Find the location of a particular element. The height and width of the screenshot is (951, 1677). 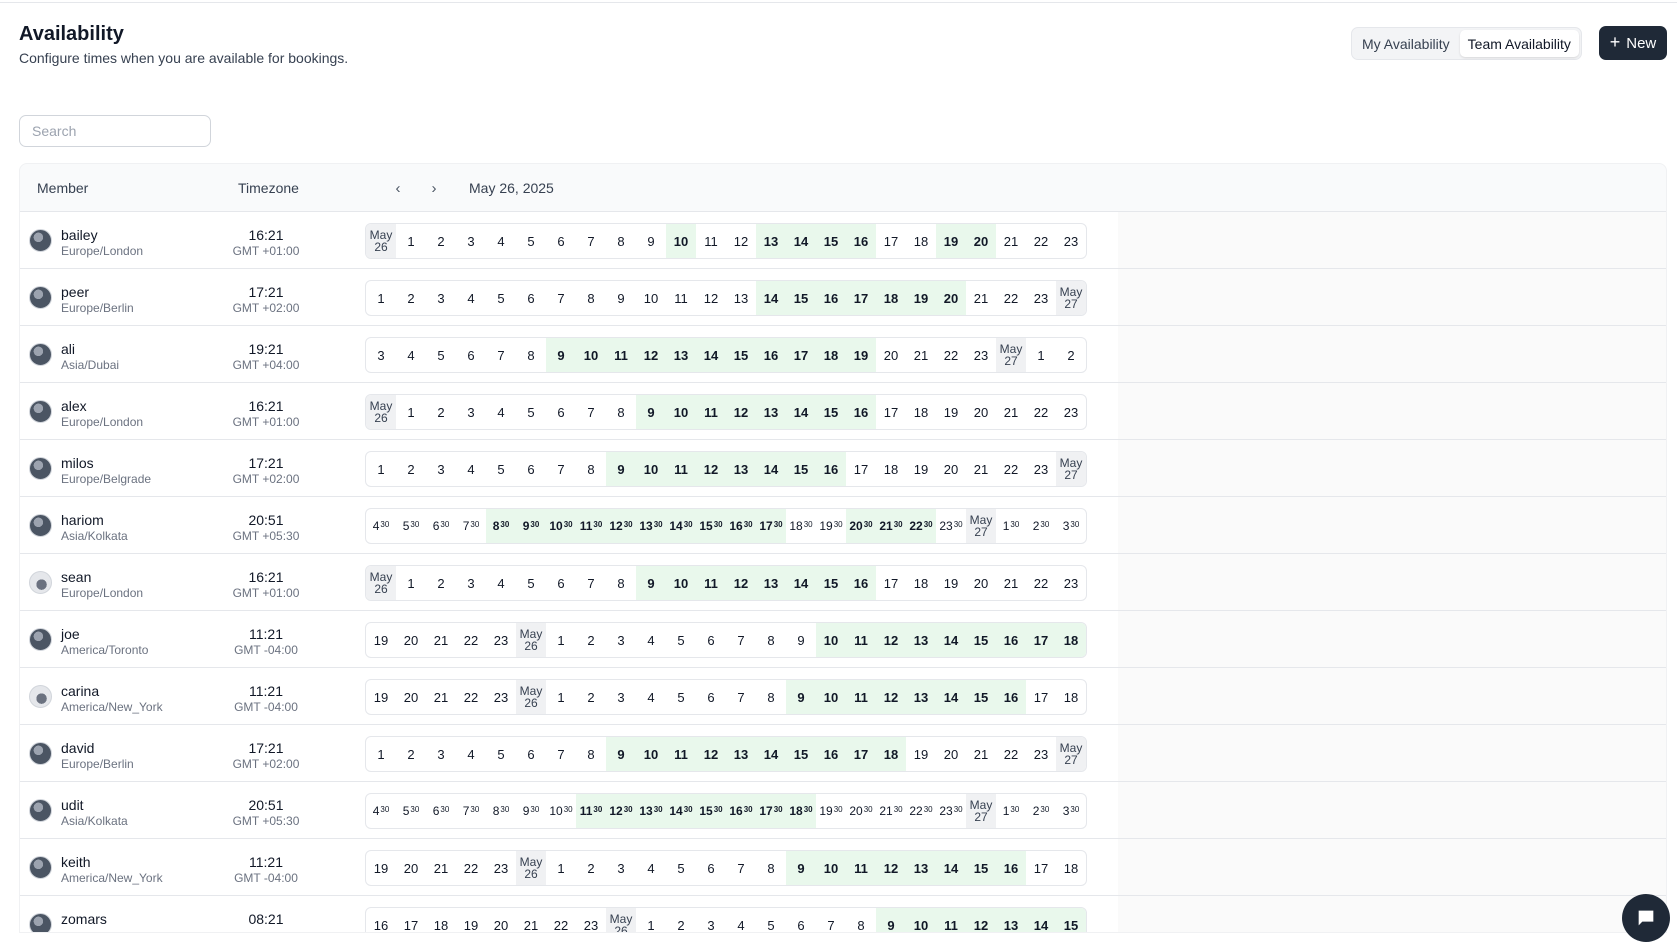

chevron-left-icon: ‹ is located at coordinates (398, 188).